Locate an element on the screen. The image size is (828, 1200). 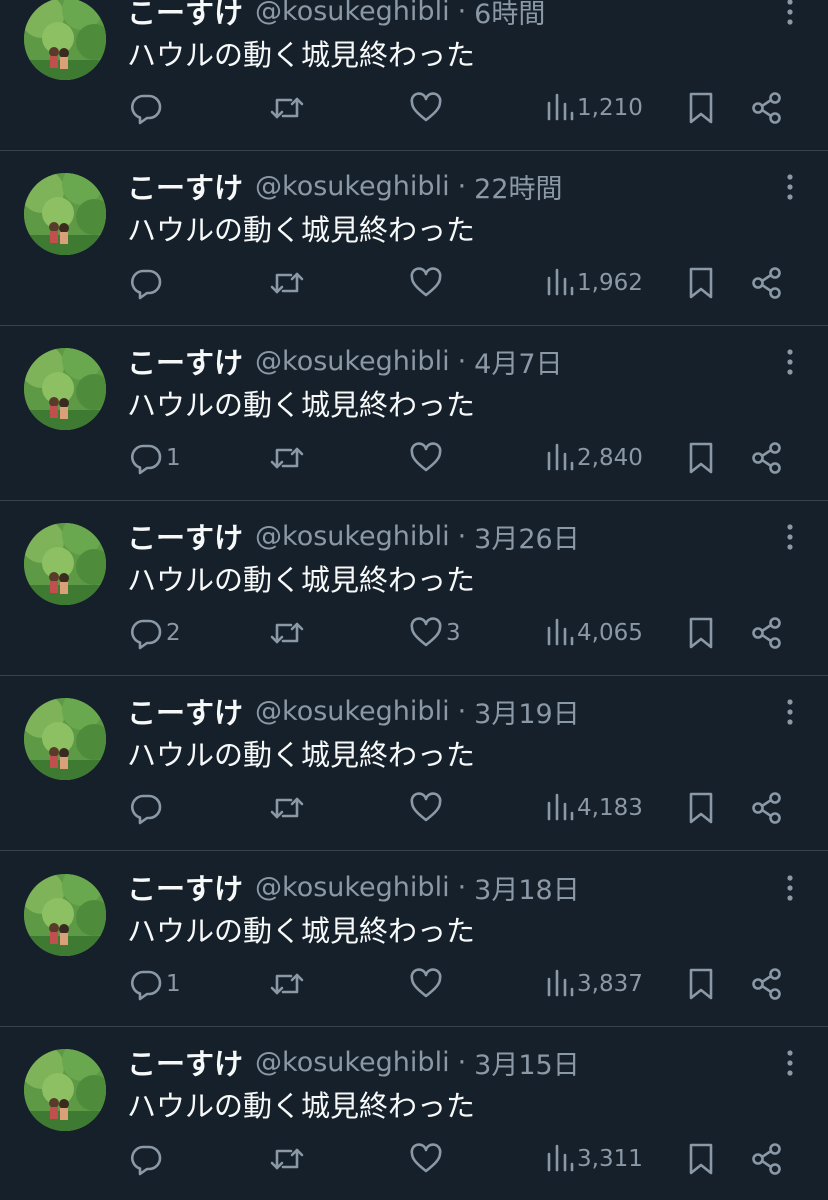
action-bar: 1,962 is located at coordinates (414, 283).